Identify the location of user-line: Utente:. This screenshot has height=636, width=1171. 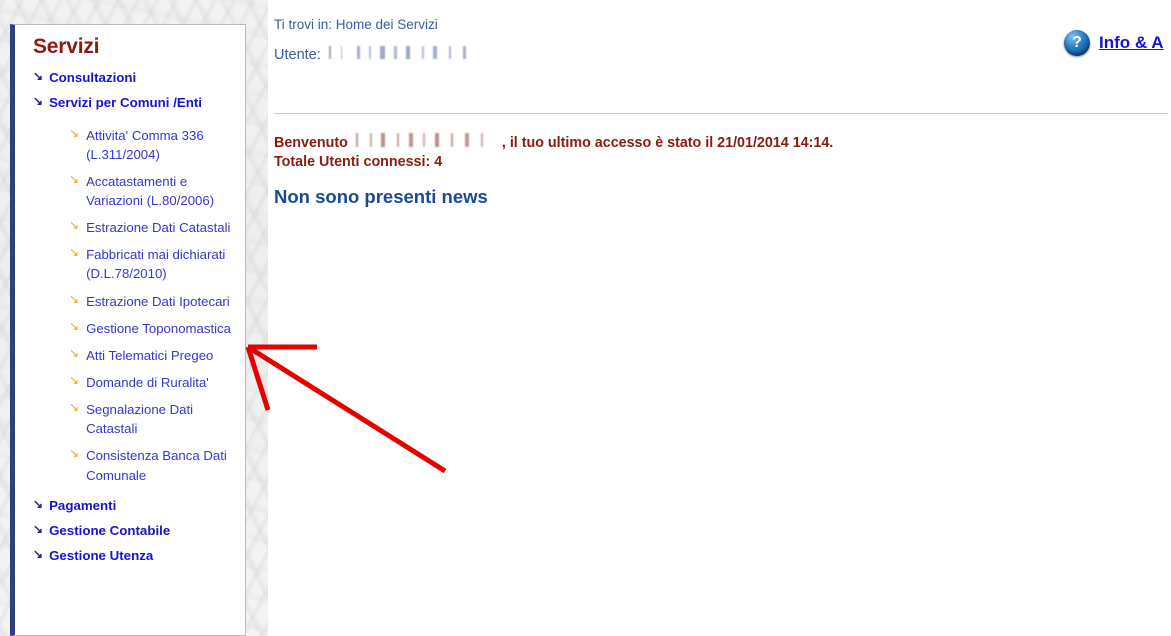
(375, 54).